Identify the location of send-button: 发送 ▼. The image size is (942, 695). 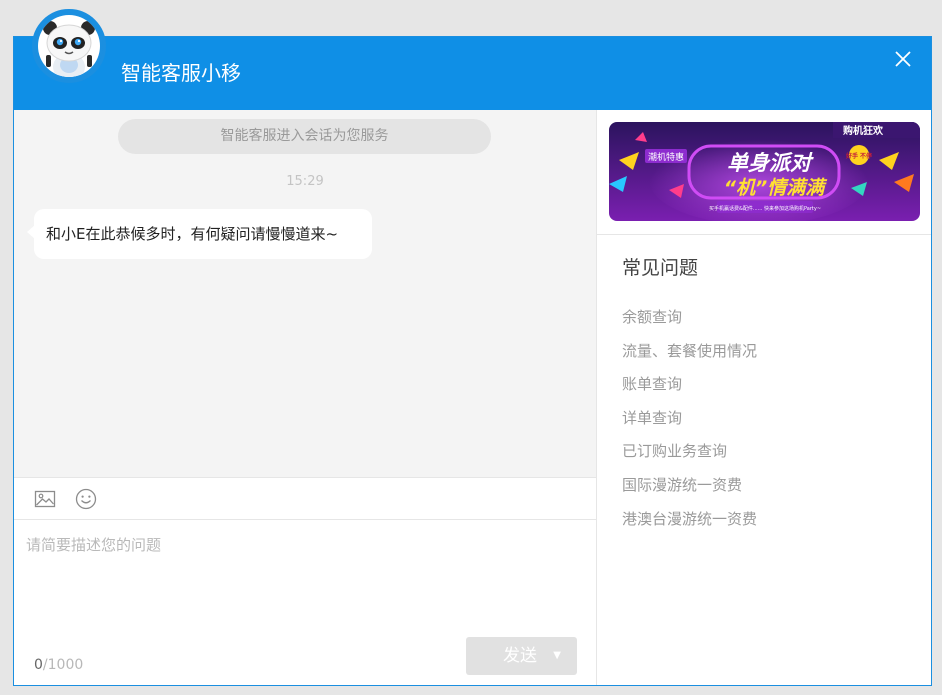
(521, 656).